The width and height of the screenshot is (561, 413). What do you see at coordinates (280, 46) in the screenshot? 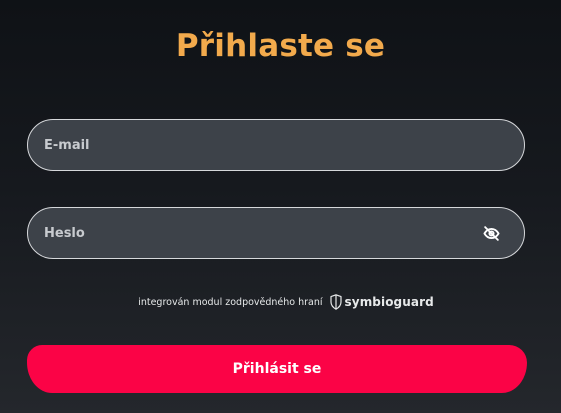
I see `page-title: Přihlaste se` at bounding box center [280, 46].